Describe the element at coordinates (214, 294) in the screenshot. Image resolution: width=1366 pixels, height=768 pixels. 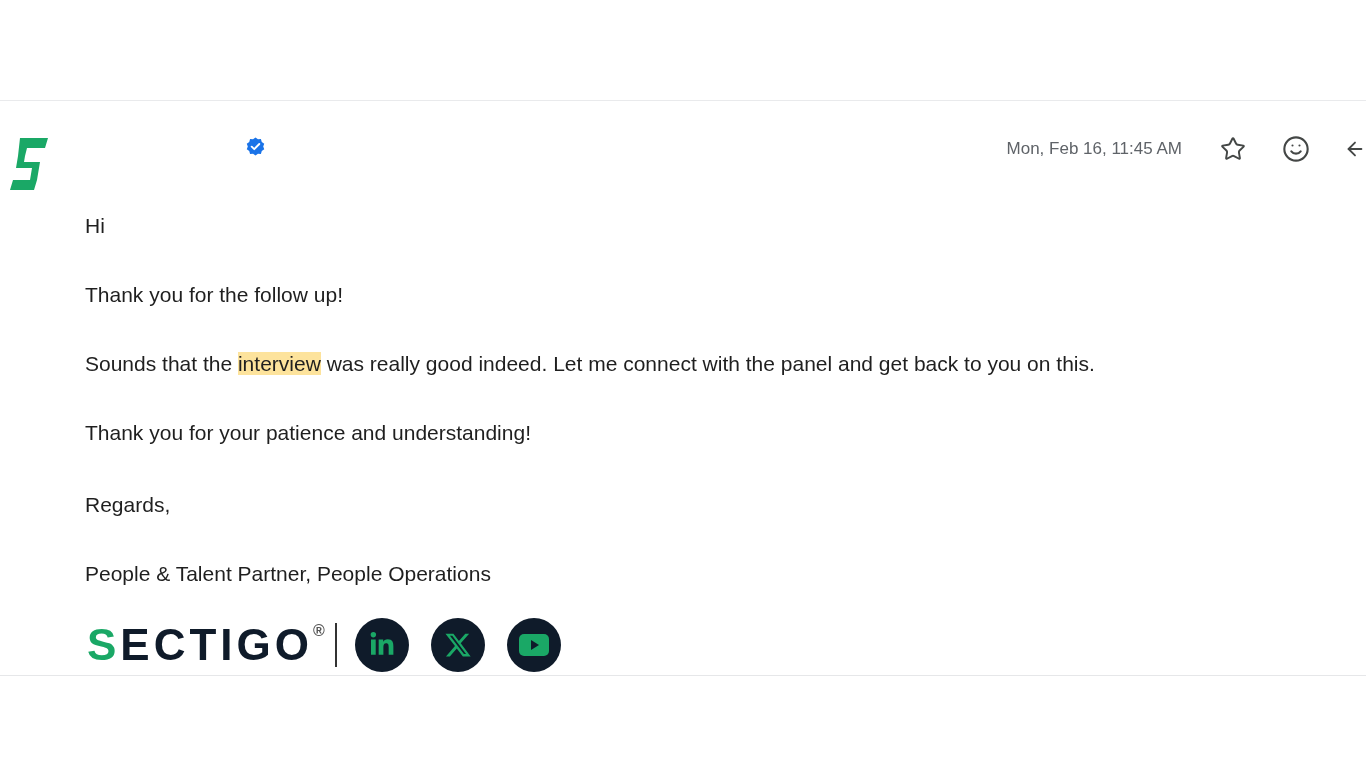
I see `body-paragraph: Thank you for the follow up!` at that location.